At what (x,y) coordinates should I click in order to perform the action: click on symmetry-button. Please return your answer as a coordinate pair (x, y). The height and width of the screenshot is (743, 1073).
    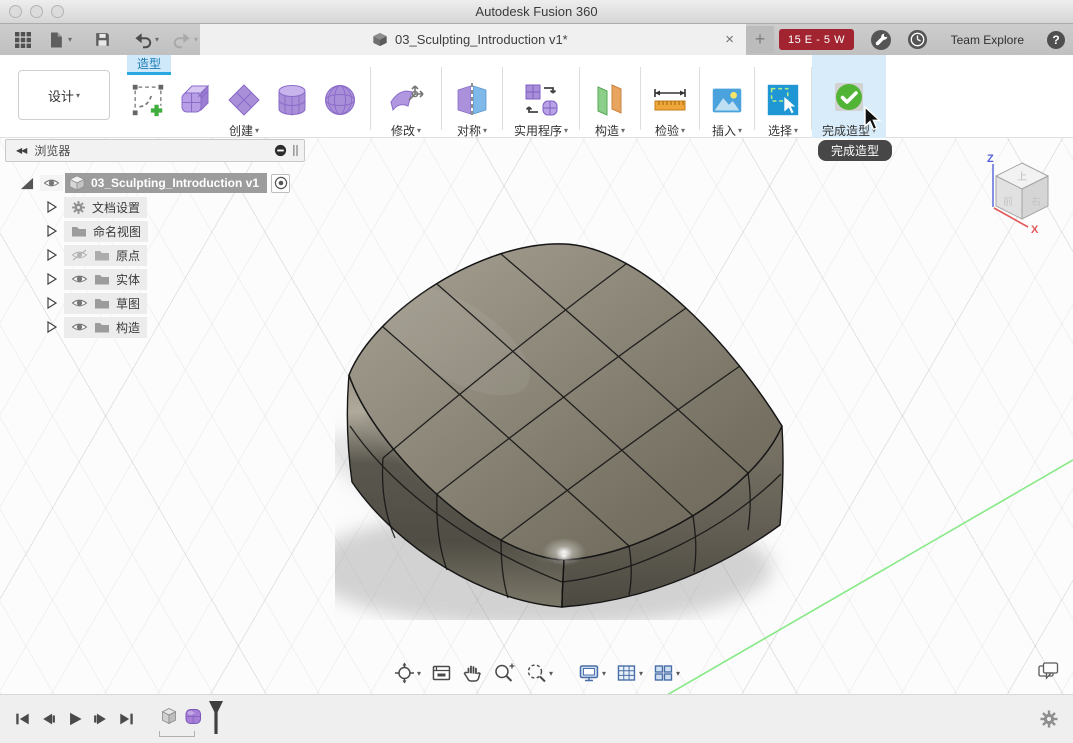
    Looking at the image, I should click on (472, 100).